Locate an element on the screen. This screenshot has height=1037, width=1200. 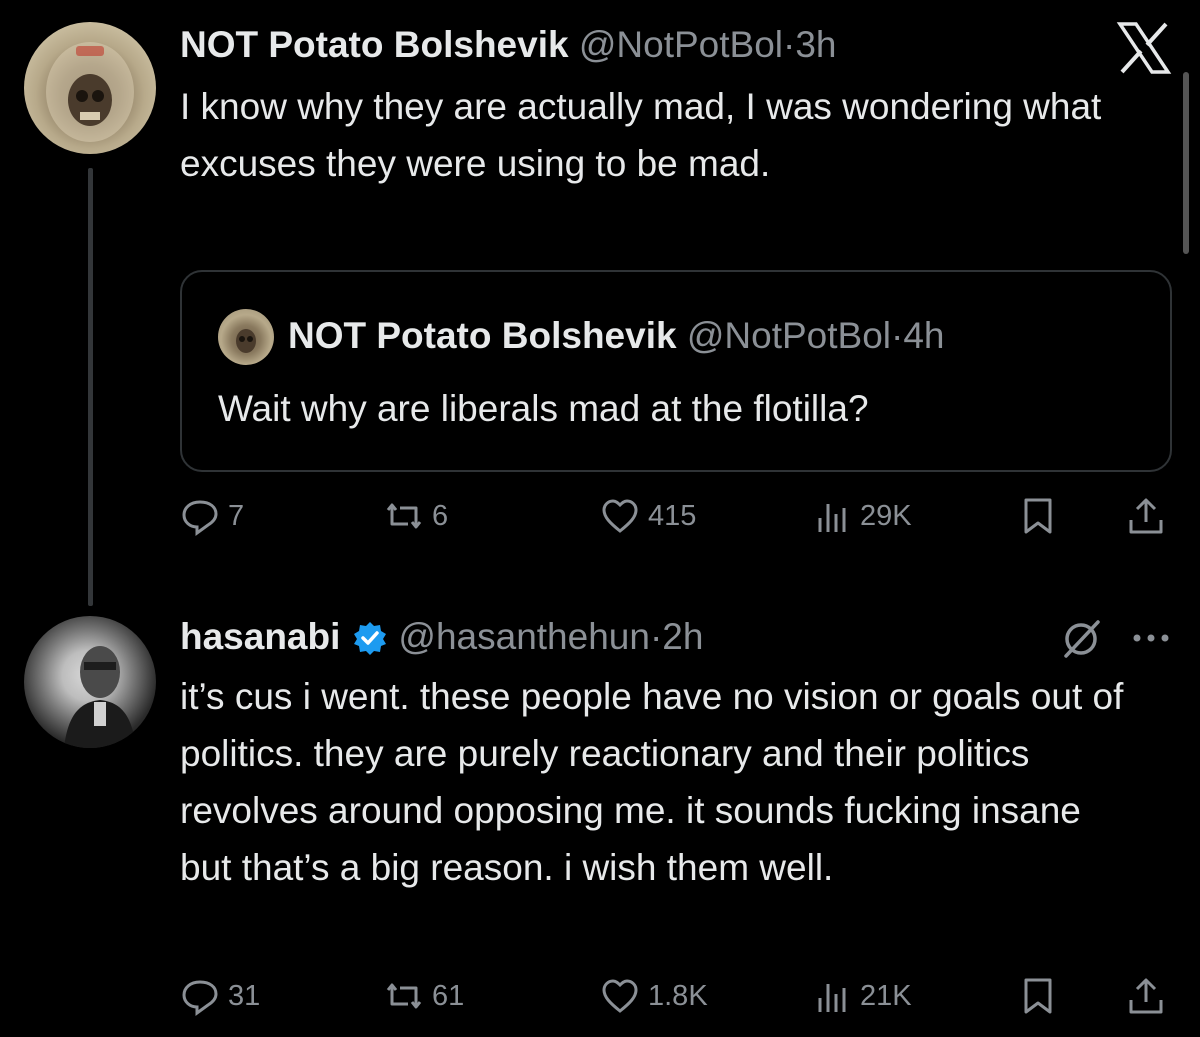
quoted-tweet-header: NOT Potato Bolshevik @NotPotBol·4h is located at coordinates (616, 336).